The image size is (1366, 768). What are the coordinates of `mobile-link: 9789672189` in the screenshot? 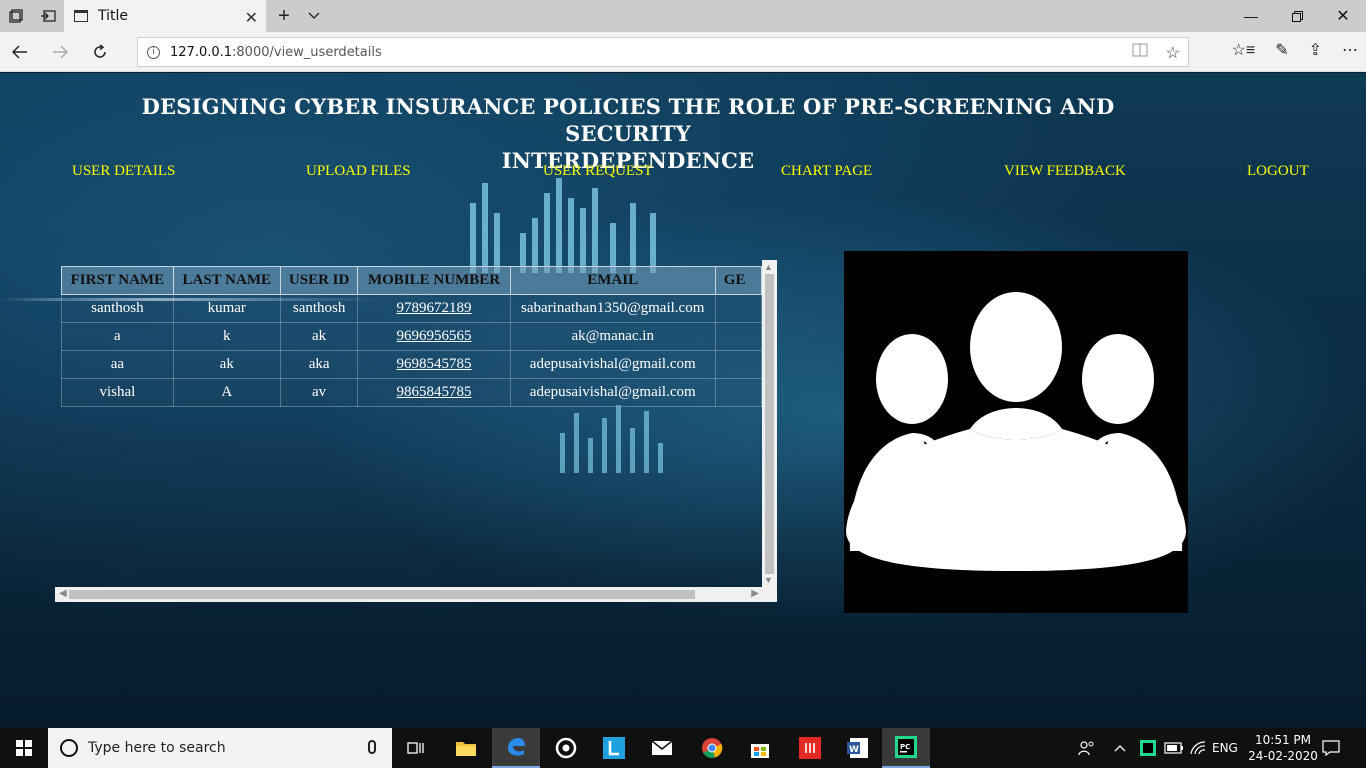 It's located at (434, 308).